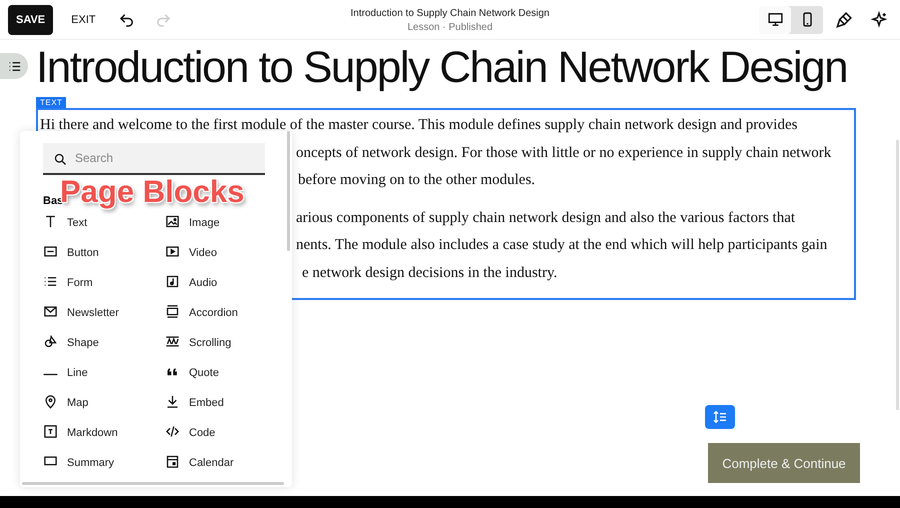 Image resolution: width=900 pixels, height=508 pixels. What do you see at coordinates (31, 19) in the screenshot?
I see `save-button: SAVE` at bounding box center [31, 19].